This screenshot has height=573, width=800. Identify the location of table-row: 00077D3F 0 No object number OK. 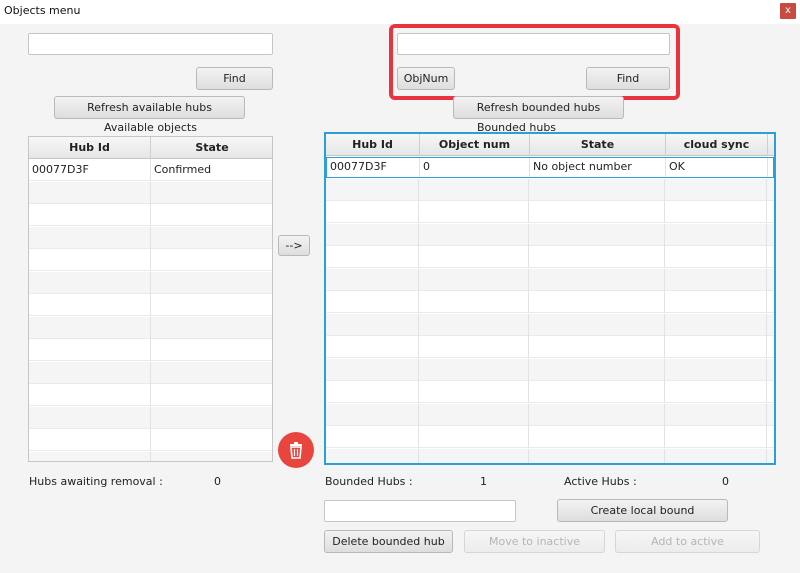
(550, 167).